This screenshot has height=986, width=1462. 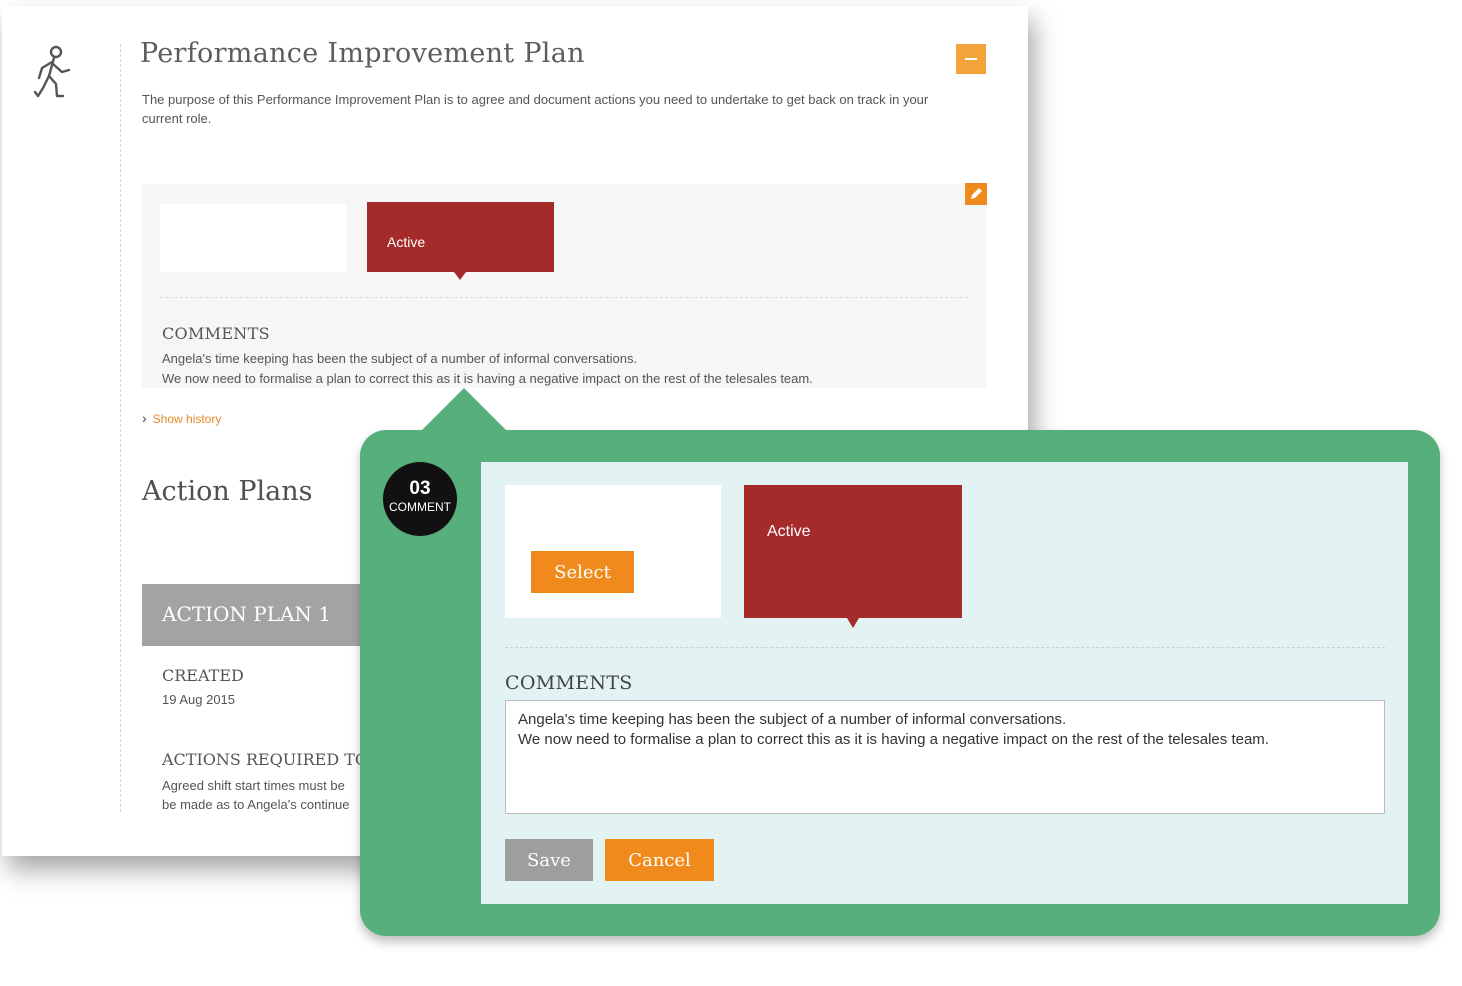 I want to click on walking-person-icon, so click(x=52, y=71).